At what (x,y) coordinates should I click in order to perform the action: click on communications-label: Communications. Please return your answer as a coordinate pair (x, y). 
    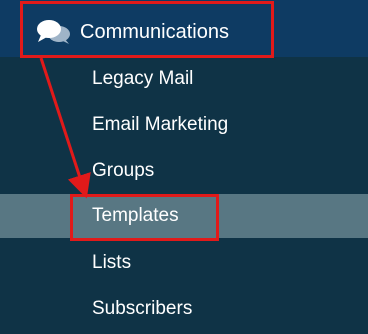
    Looking at the image, I should click on (154, 32).